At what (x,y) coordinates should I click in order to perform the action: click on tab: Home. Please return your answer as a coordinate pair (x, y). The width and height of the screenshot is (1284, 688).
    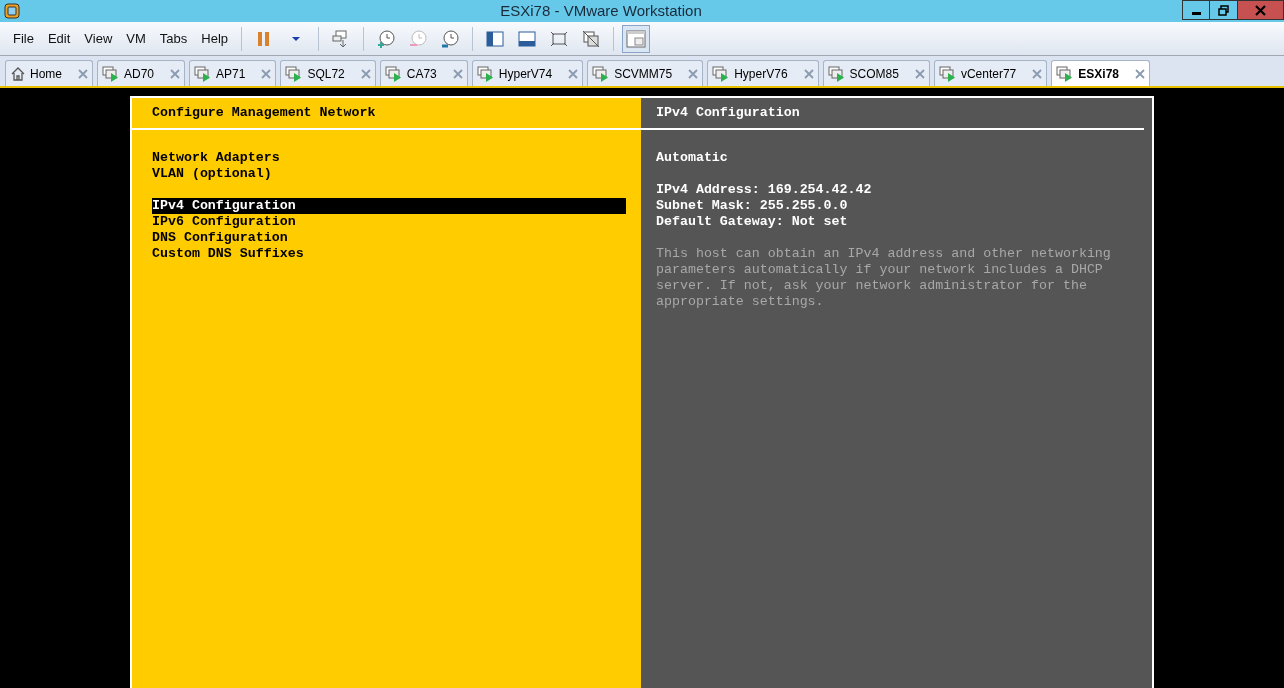
    Looking at the image, I should click on (49, 73).